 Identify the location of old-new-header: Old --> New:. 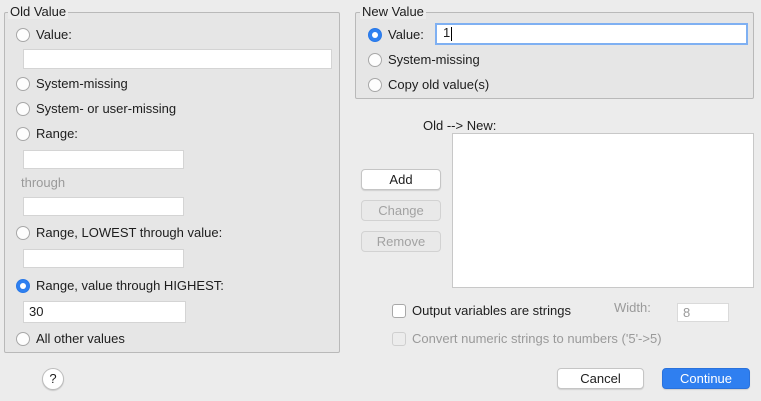
(460, 125).